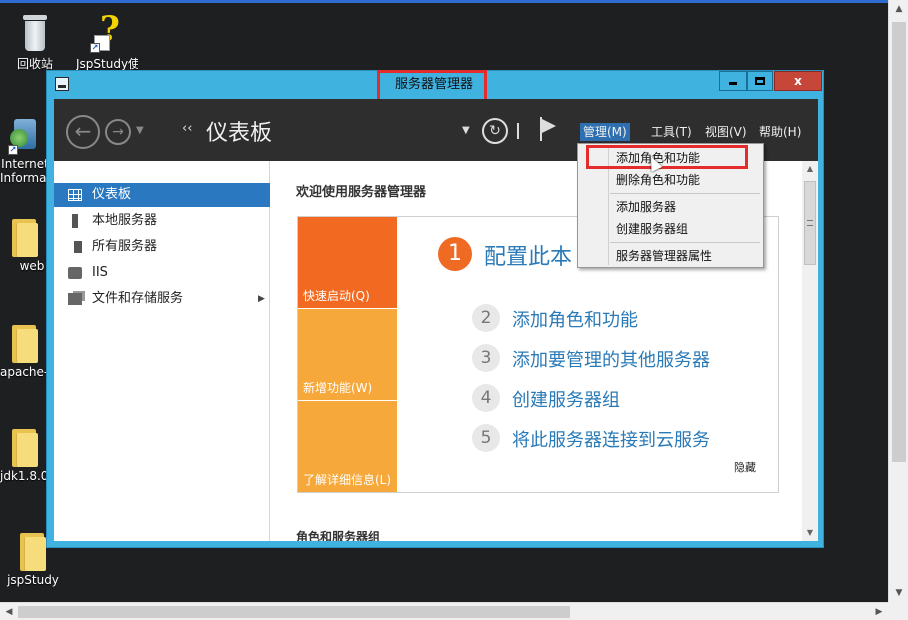  Describe the element at coordinates (162, 247) in the screenshot. I see `nav-item-all-servers: 所有服务器` at that location.